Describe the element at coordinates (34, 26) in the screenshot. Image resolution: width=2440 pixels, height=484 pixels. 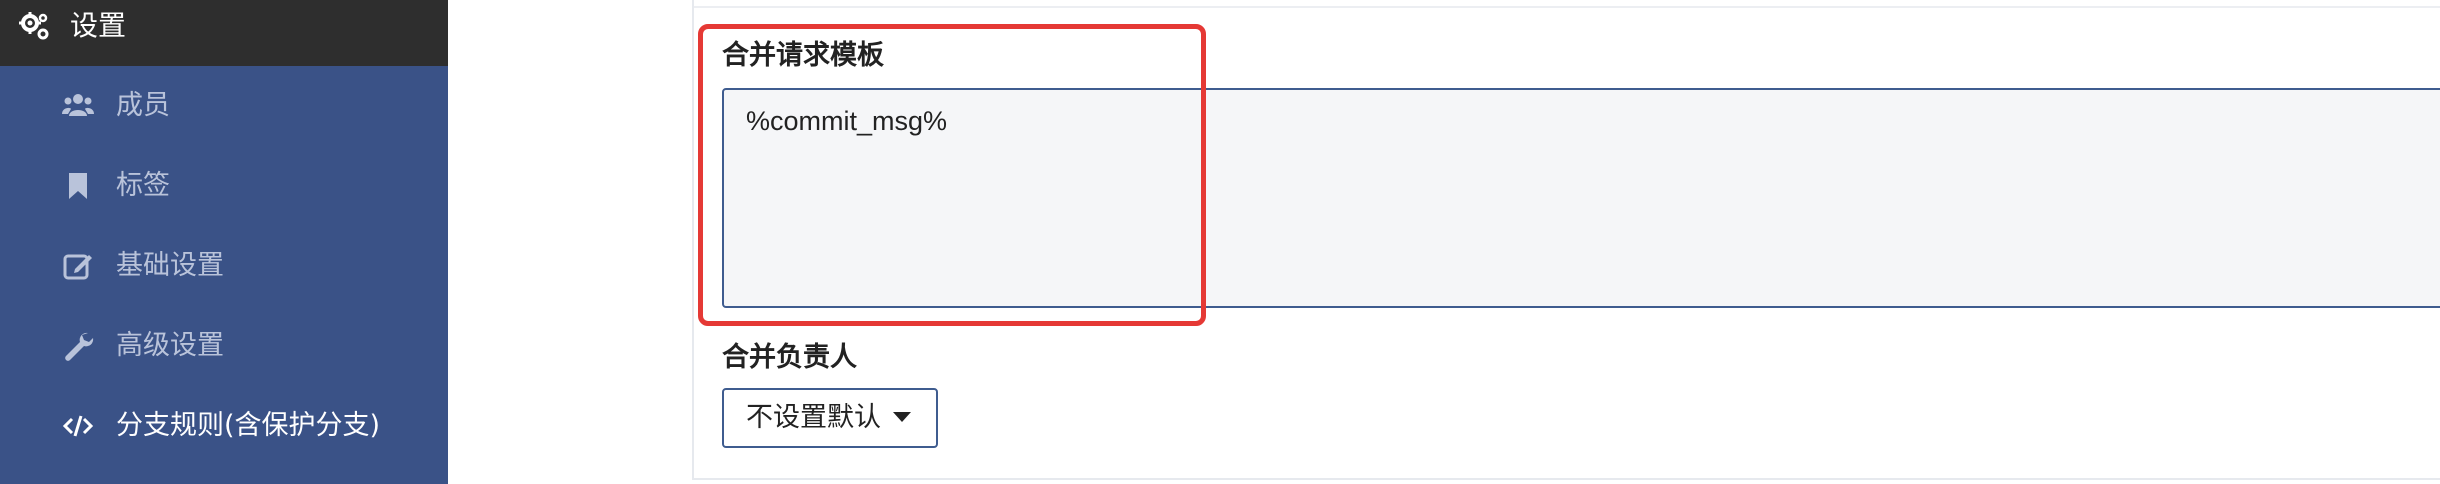
I see `gears-icon` at that location.